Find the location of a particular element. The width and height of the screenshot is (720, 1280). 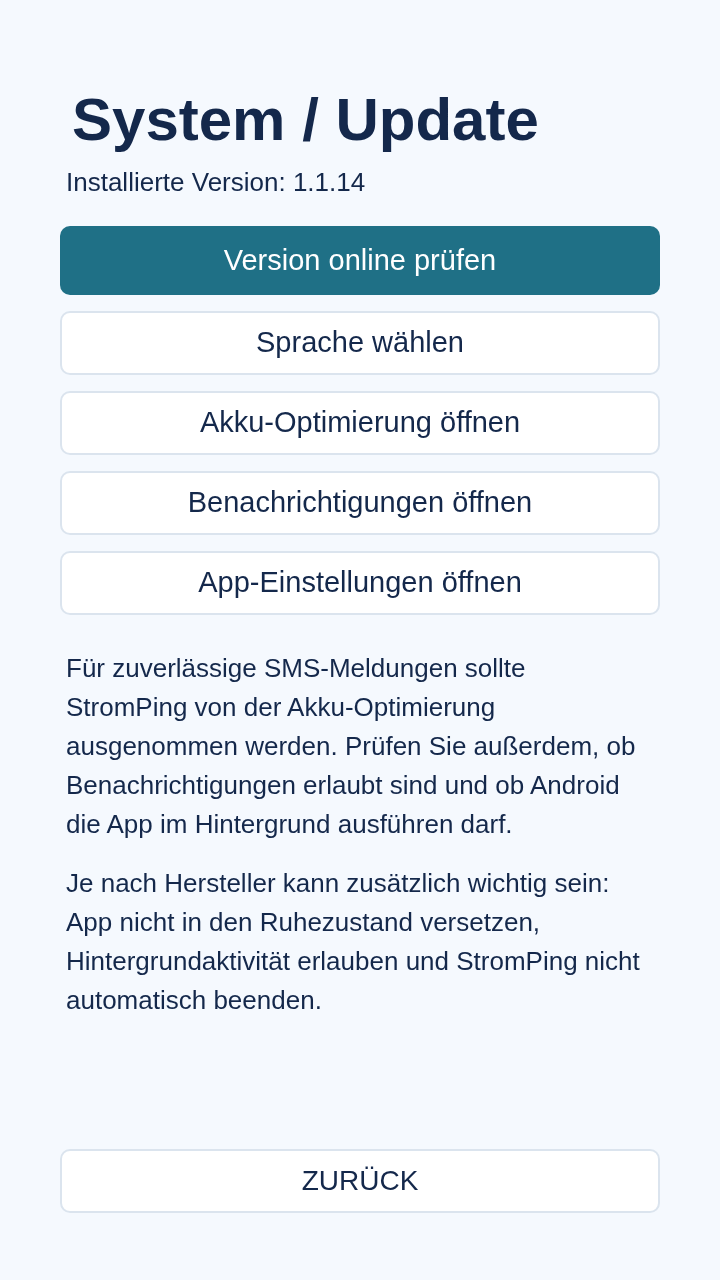

page-title: System / Update is located at coordinates (305, 120).